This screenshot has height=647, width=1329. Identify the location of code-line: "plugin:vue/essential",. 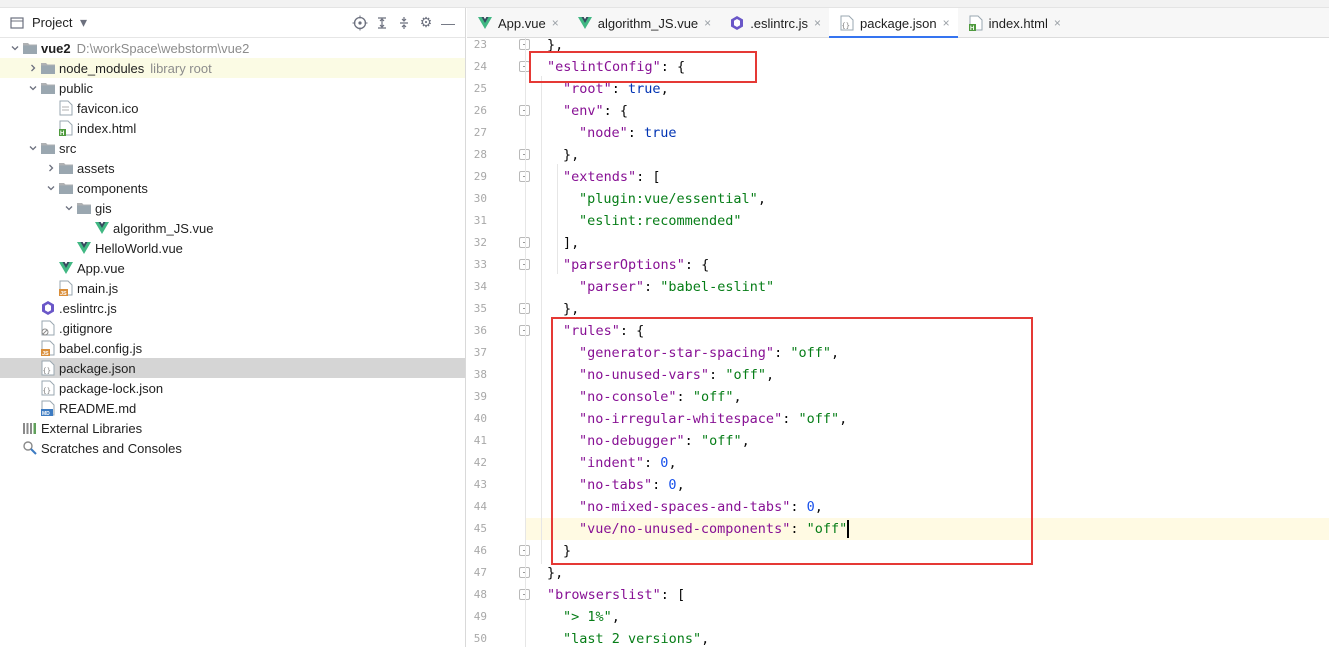
(672, 199).